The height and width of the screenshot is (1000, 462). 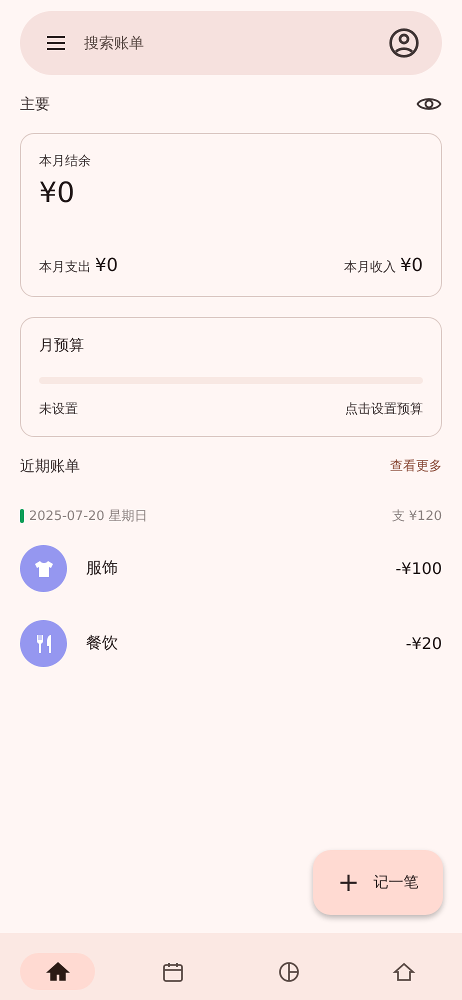 I want to click on expense-label: 本月支出, so click(x=65, y=267).